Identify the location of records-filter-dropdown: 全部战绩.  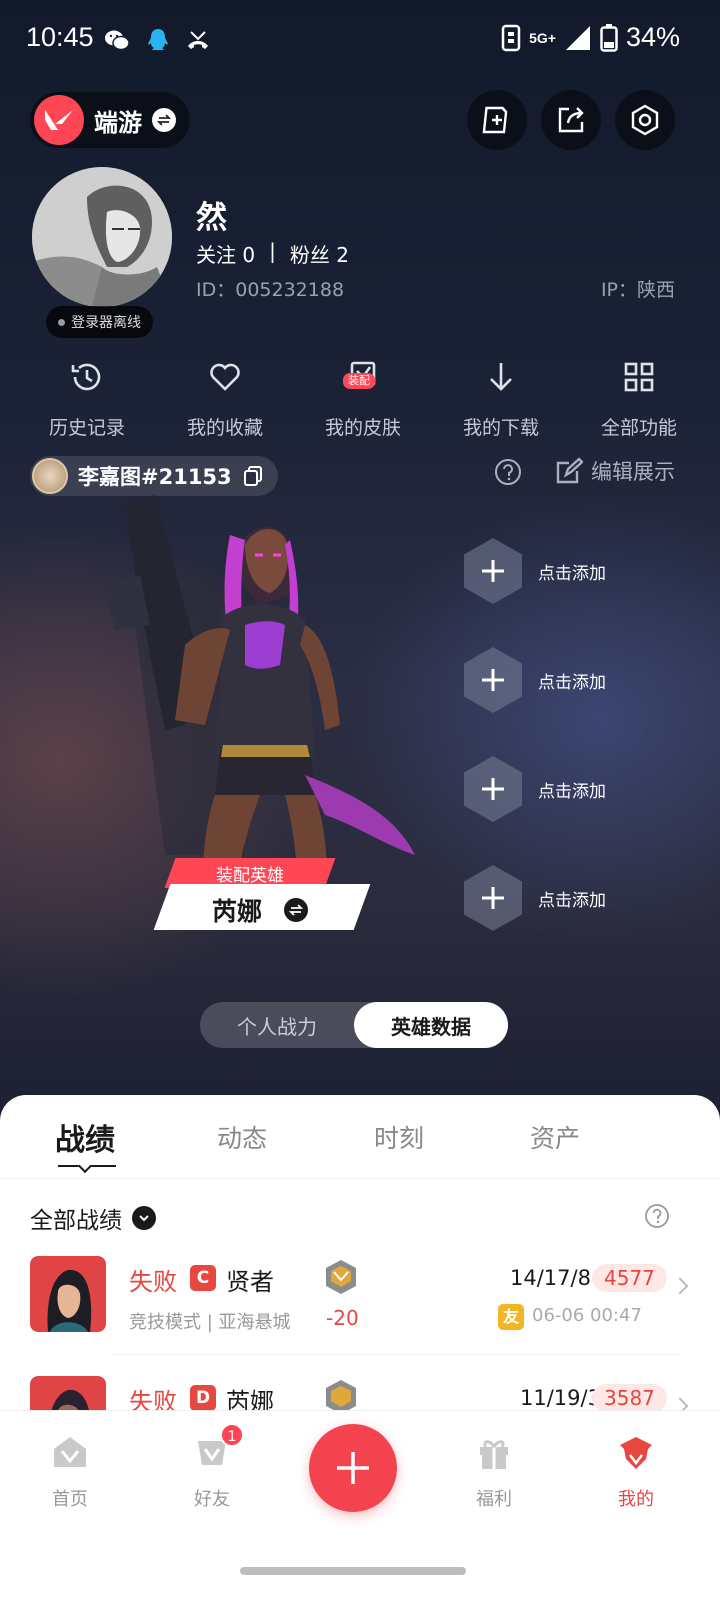
(93, 1218).